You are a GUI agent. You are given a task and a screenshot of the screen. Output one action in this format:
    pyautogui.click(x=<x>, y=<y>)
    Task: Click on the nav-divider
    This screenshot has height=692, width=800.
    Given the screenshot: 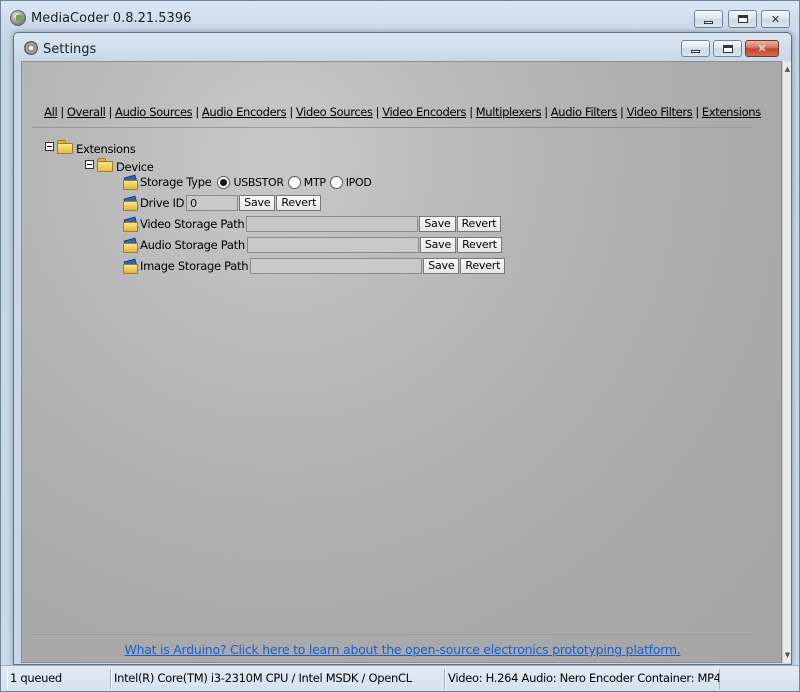 What is the action you would take?
    pyautogui.click(x=392, y=127)
    